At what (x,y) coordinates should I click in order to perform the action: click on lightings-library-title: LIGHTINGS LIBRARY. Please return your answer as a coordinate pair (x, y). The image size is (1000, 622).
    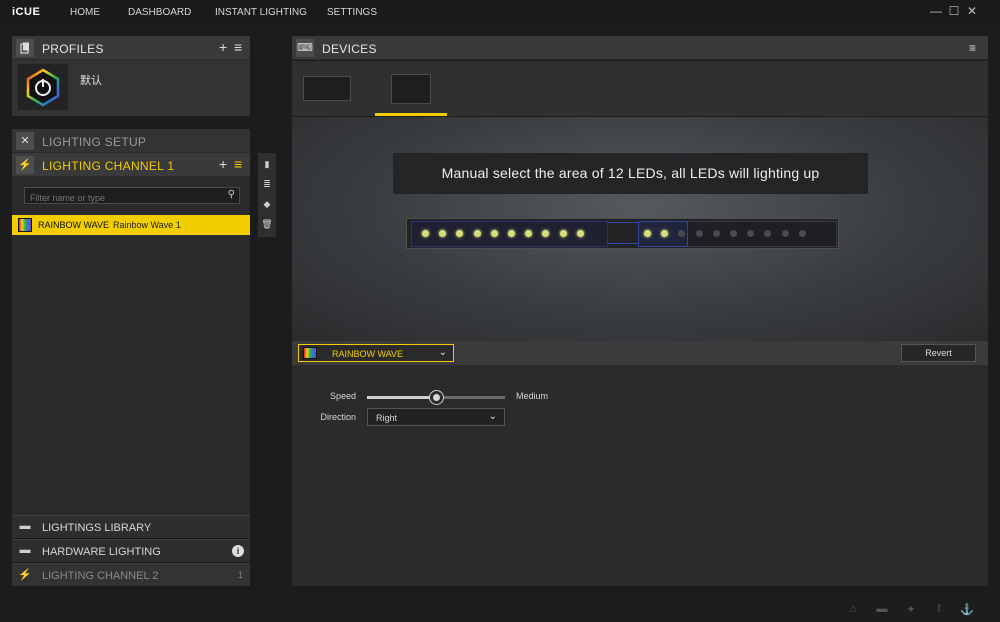
    Looking at the image, I should click on (97, 528).